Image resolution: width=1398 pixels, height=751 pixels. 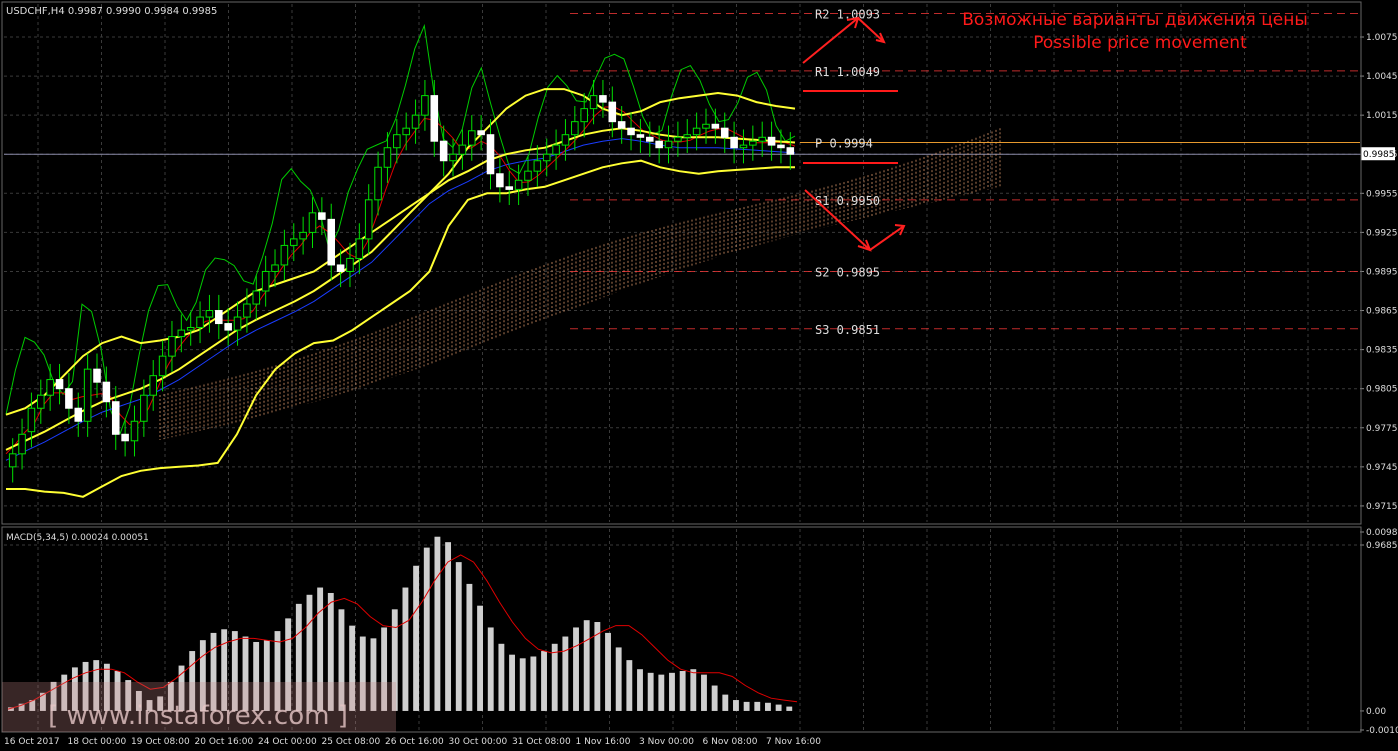 What do you see at coordinates (224, 742) in the screenshot?
I see `x-tick-label: 20 Oct 16:00` at bounding box center [224, 742].